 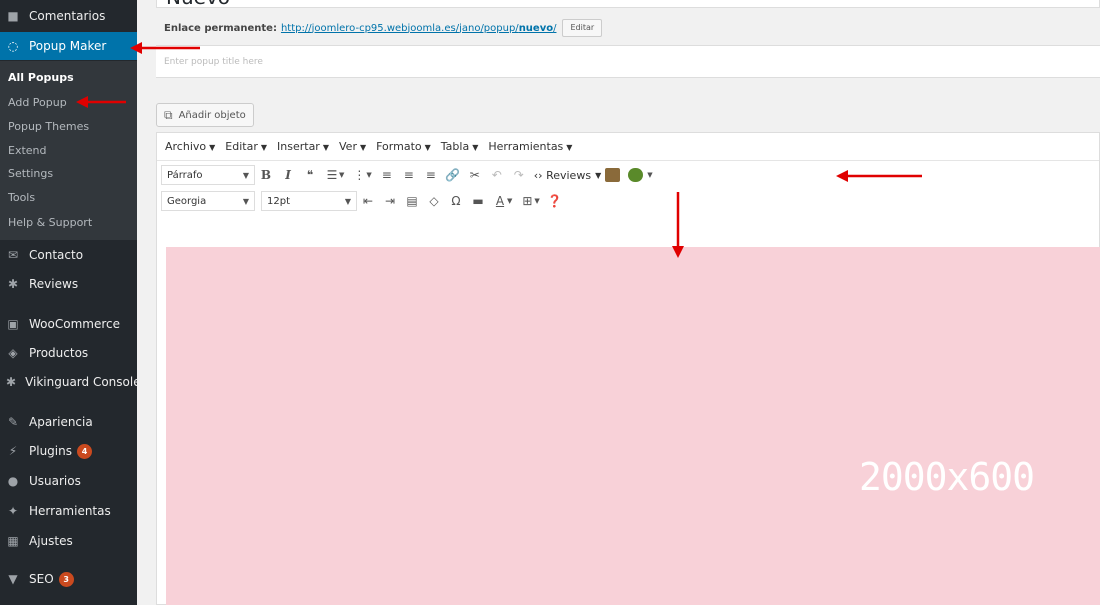 What do you see at coordinates (13, 422) in the screenshot?
I see `paintbrush-icon: ✎` at bounding box center [13, 422].